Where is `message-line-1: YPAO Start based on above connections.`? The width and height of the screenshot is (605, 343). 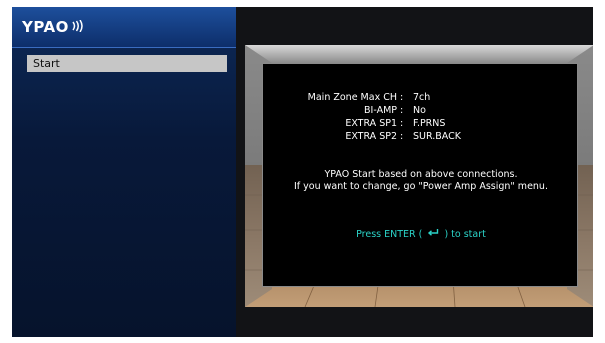
message-line-1: YPAO Start based on above connections. is located at coordinates (421, 174).